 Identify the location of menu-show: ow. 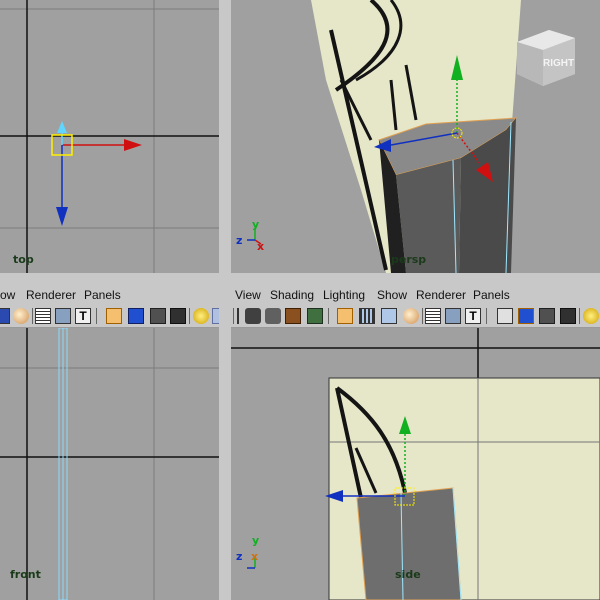
(7, 295).